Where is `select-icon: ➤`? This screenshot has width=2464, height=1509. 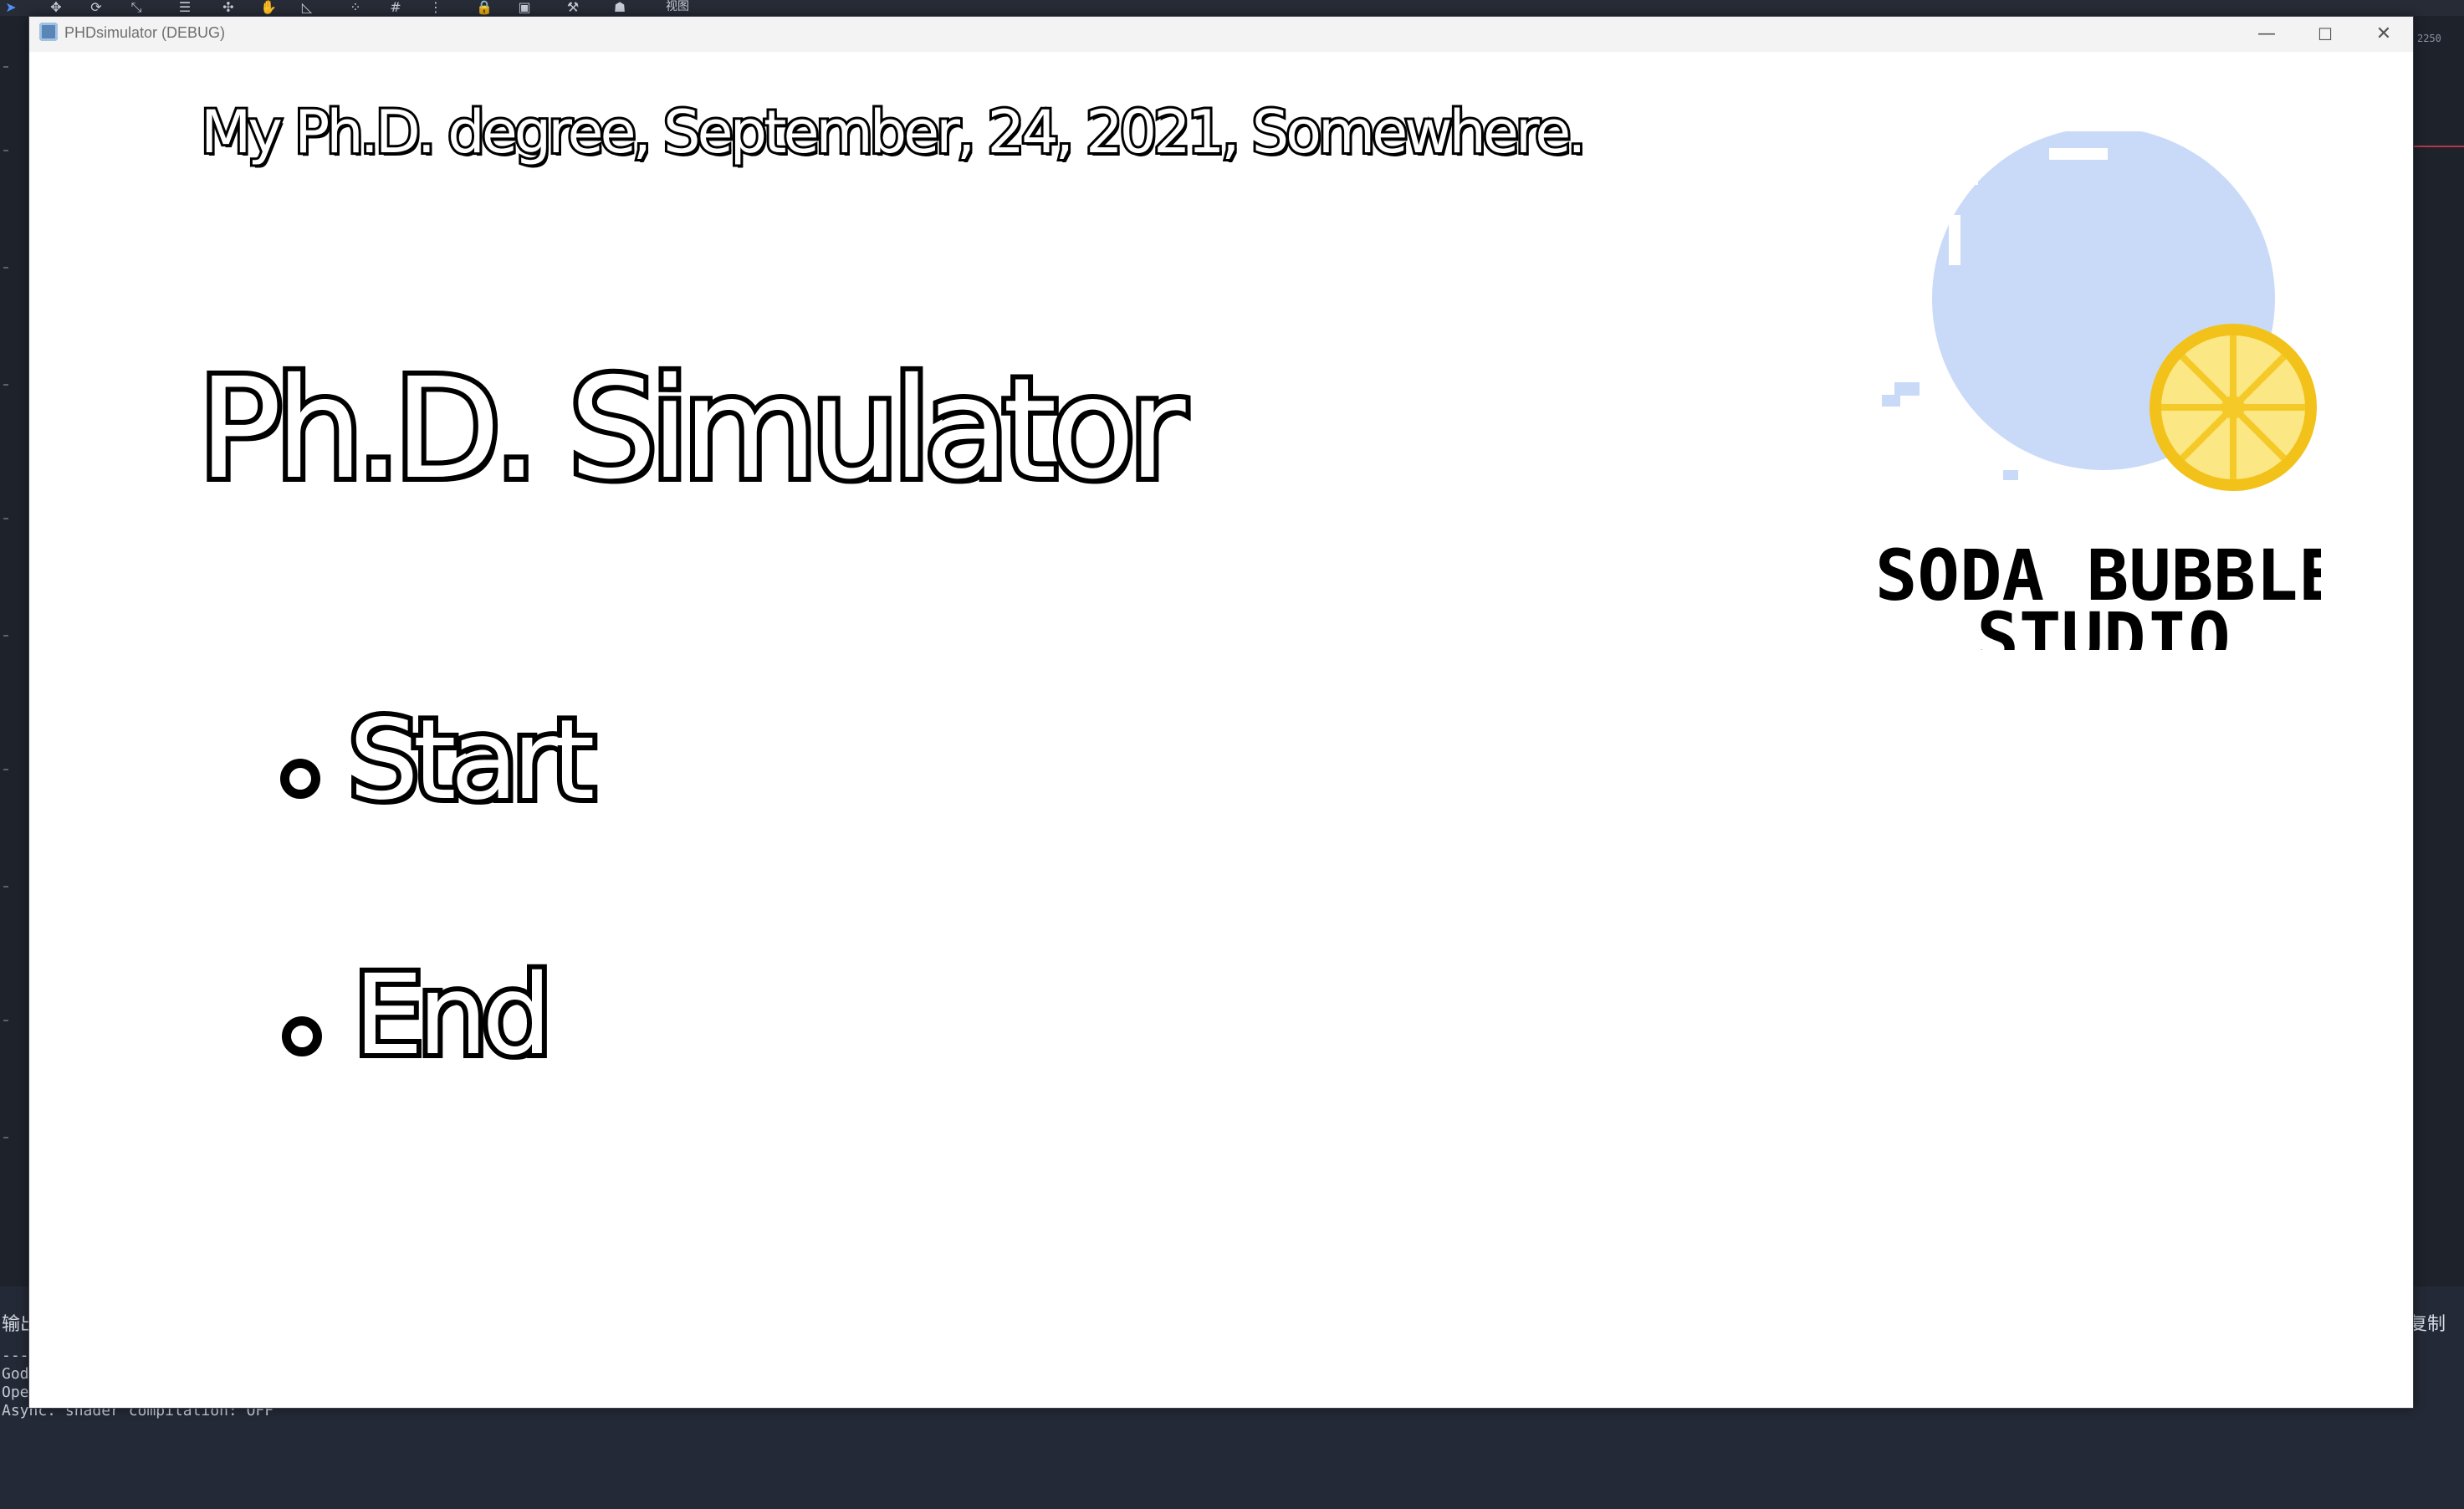
select-icon: ➤ is located at coordinates (11, 7).